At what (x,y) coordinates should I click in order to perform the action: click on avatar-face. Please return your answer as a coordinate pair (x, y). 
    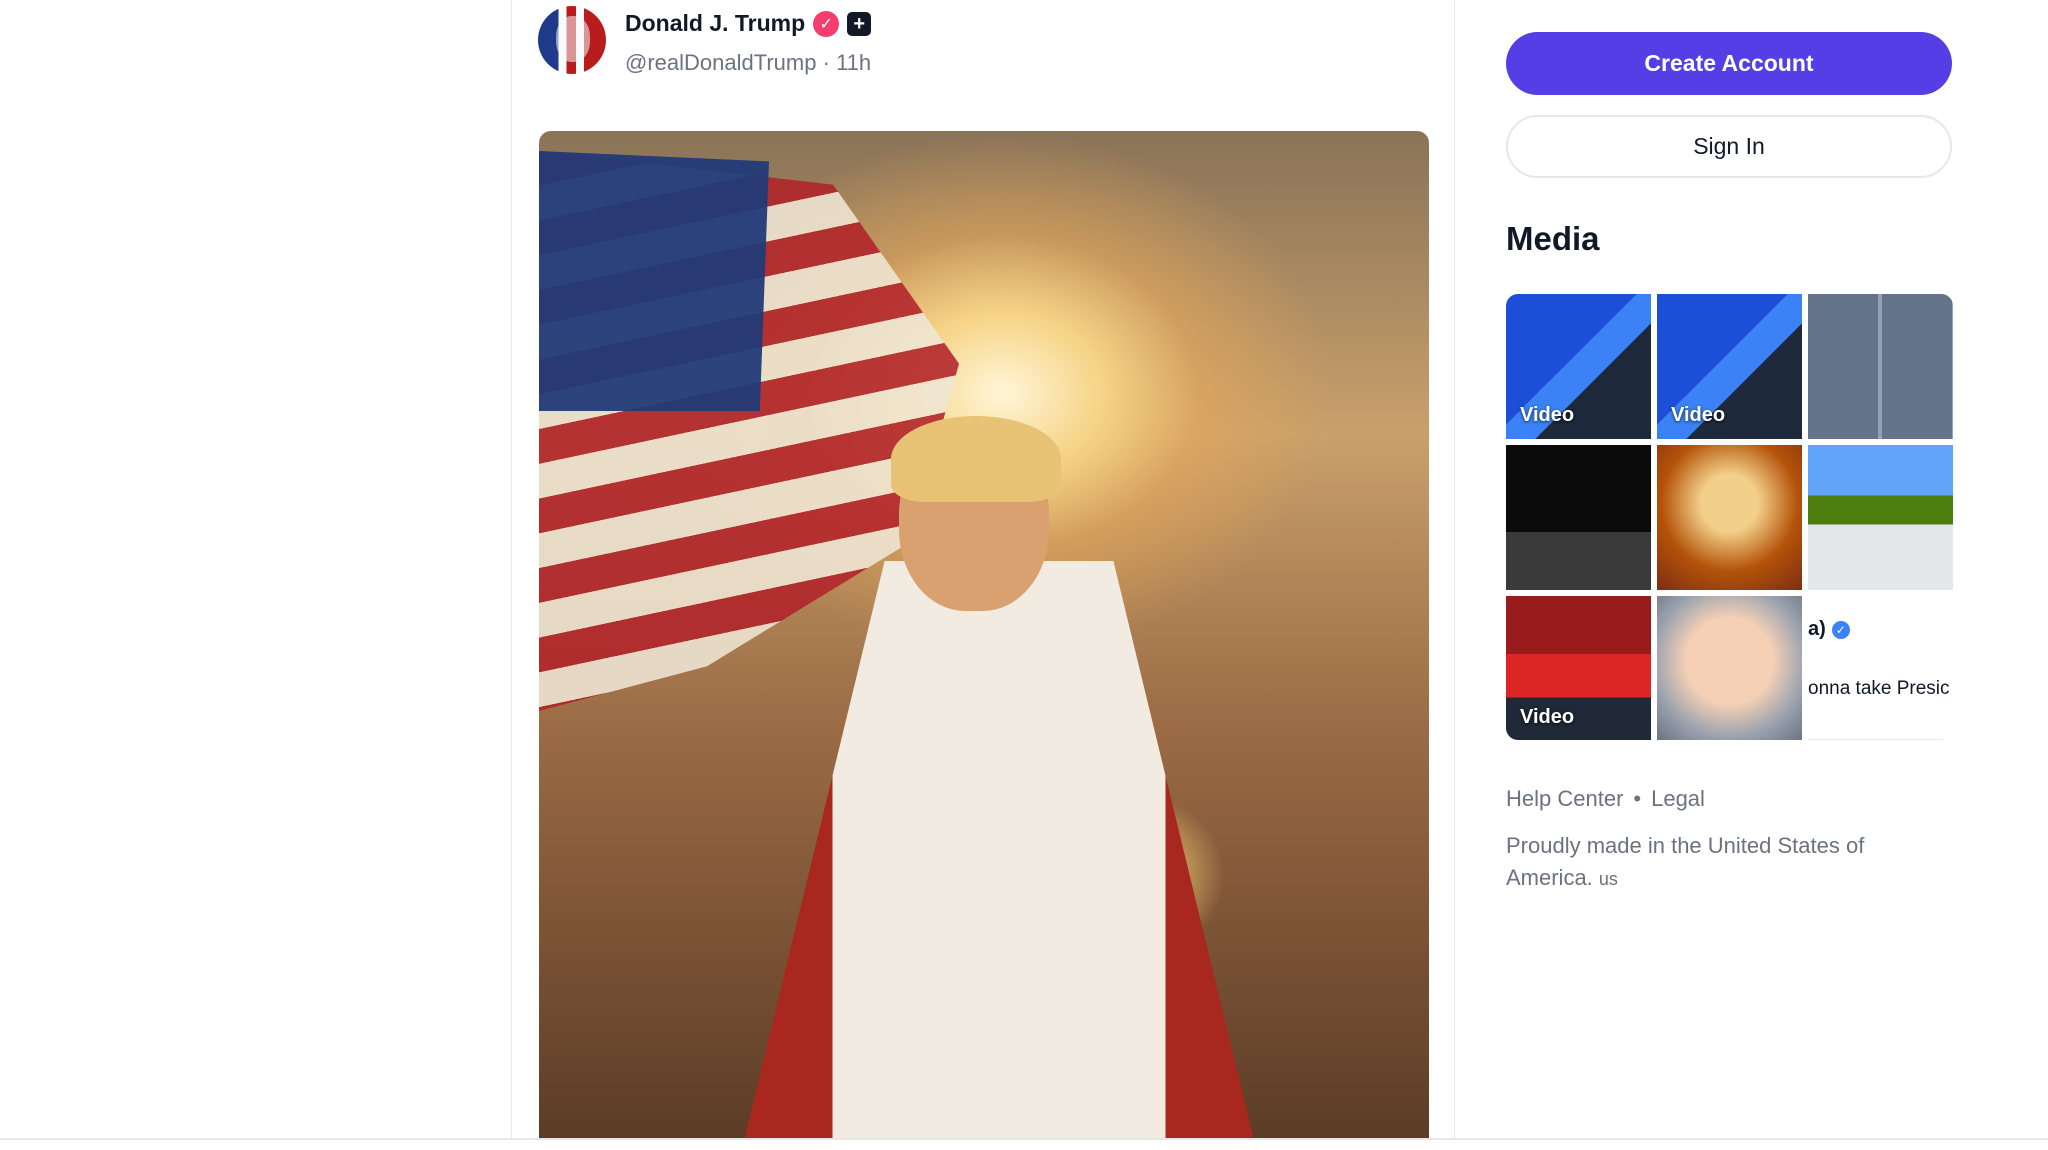
    Looking at the image, I should click on (573, 39).